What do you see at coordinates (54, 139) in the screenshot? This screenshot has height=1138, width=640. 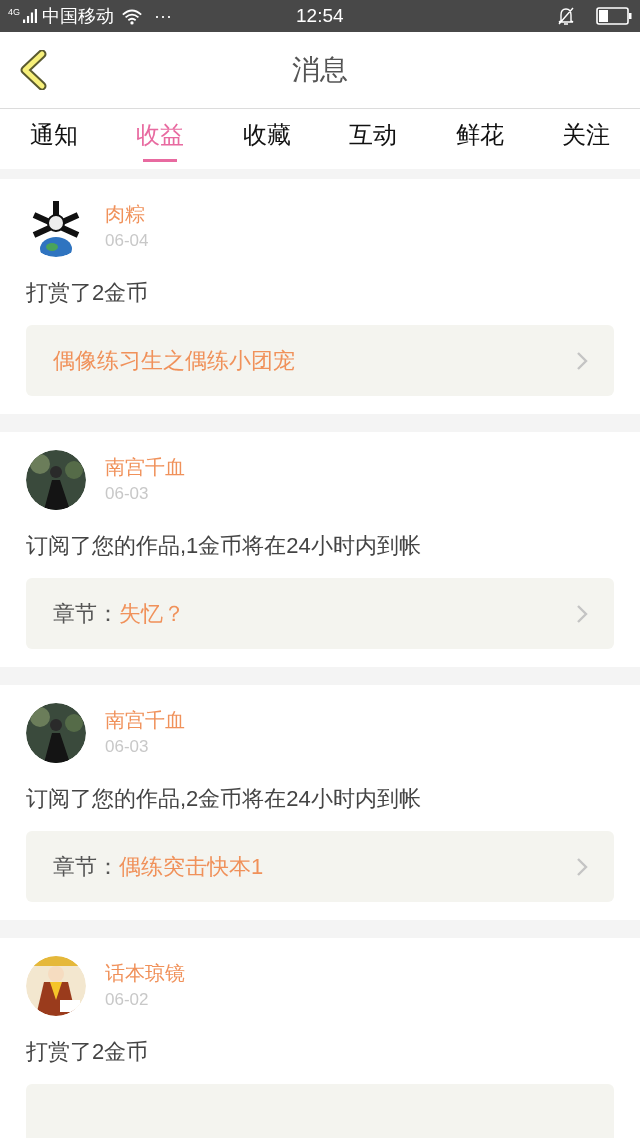 I see `tab: 通知` at bounding box center [54, 139].